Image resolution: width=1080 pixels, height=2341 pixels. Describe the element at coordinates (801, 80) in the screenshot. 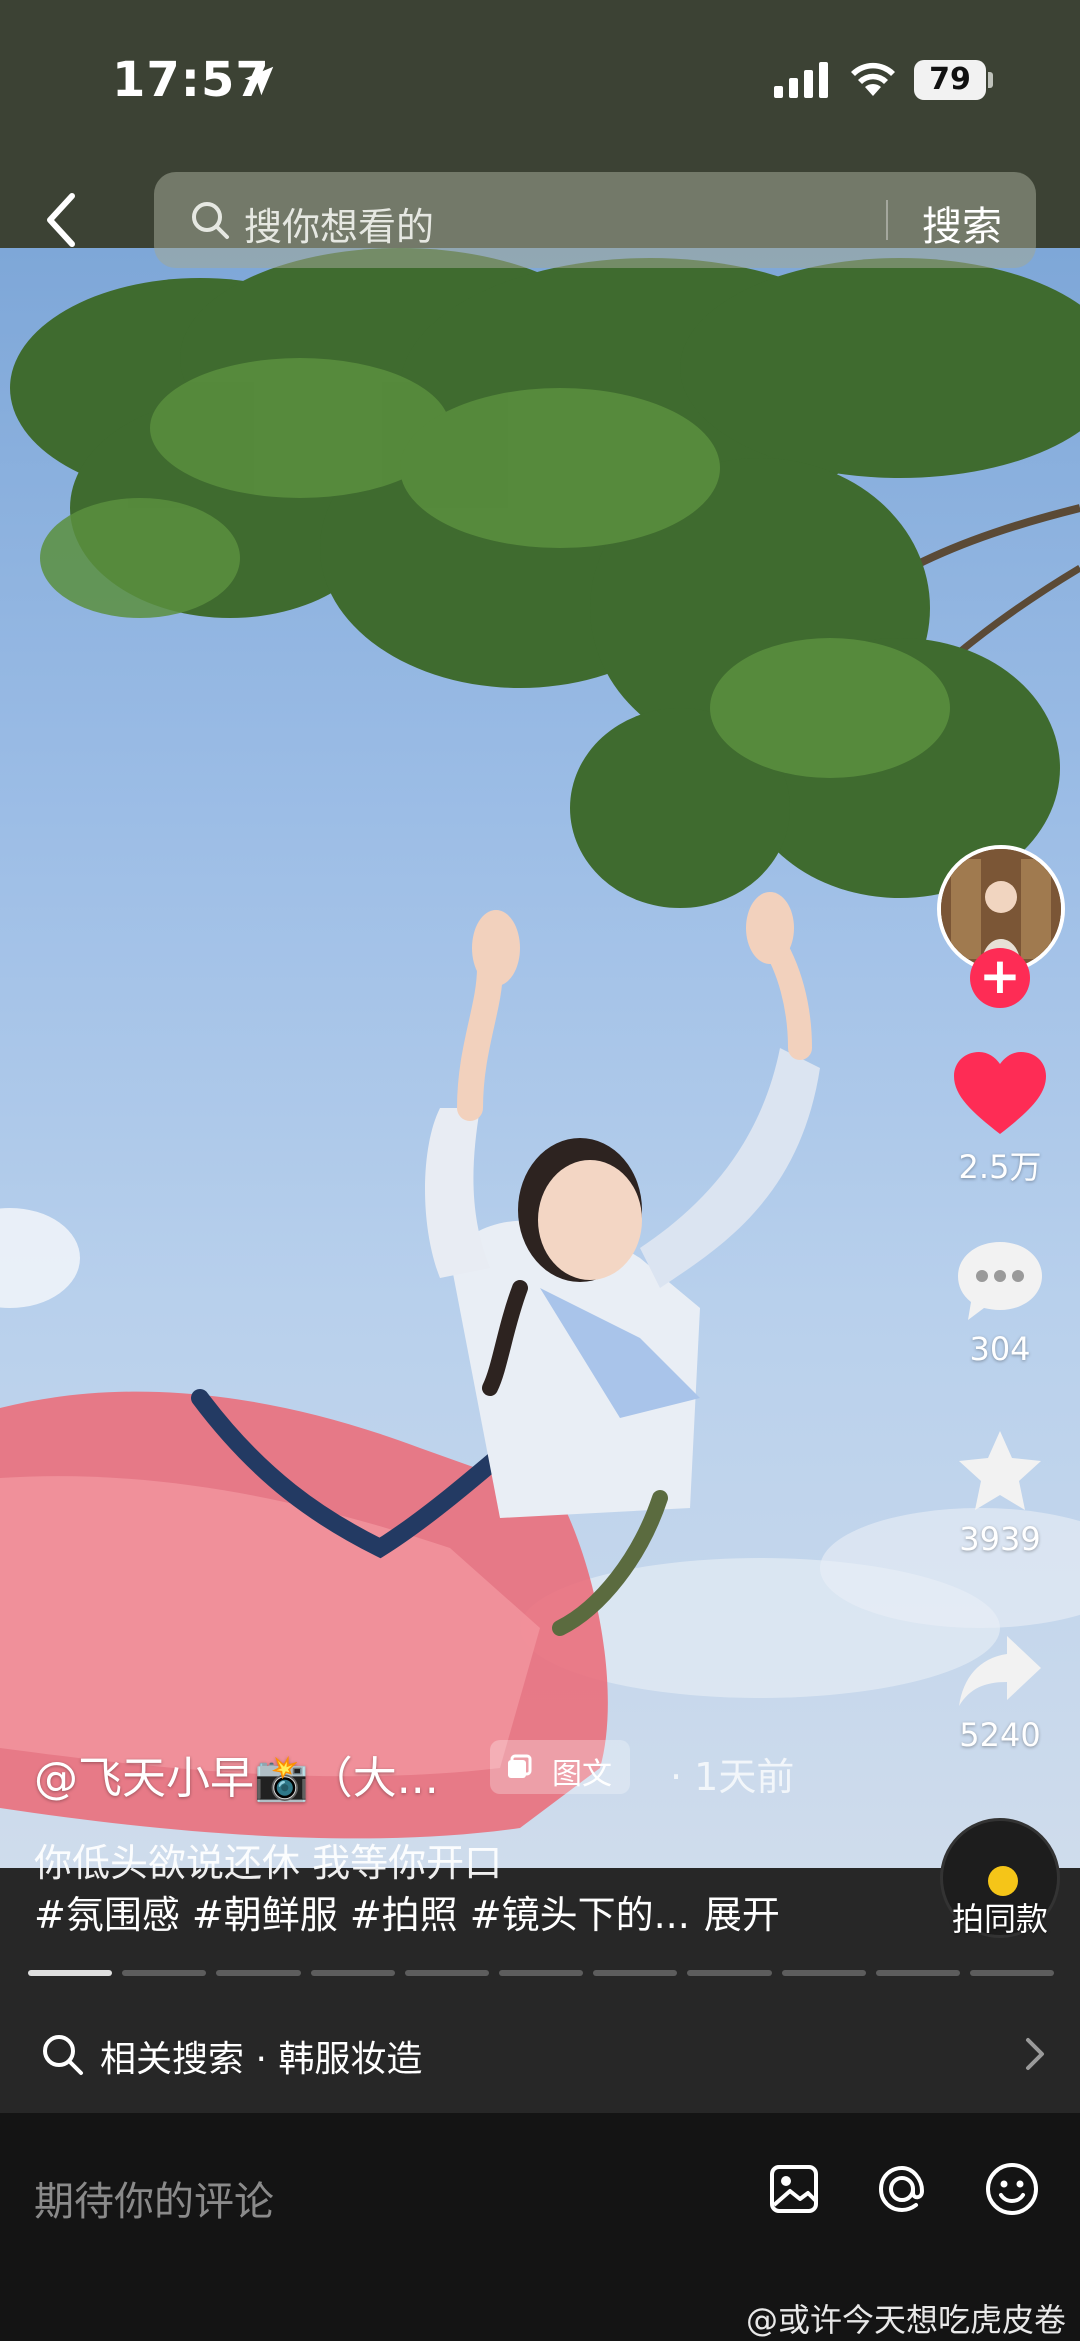

I see `cellular-signal-icon` at that location.